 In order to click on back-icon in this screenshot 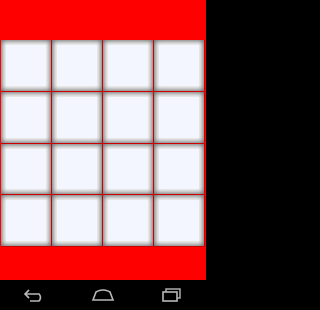, I will do `click(33, 295)`.